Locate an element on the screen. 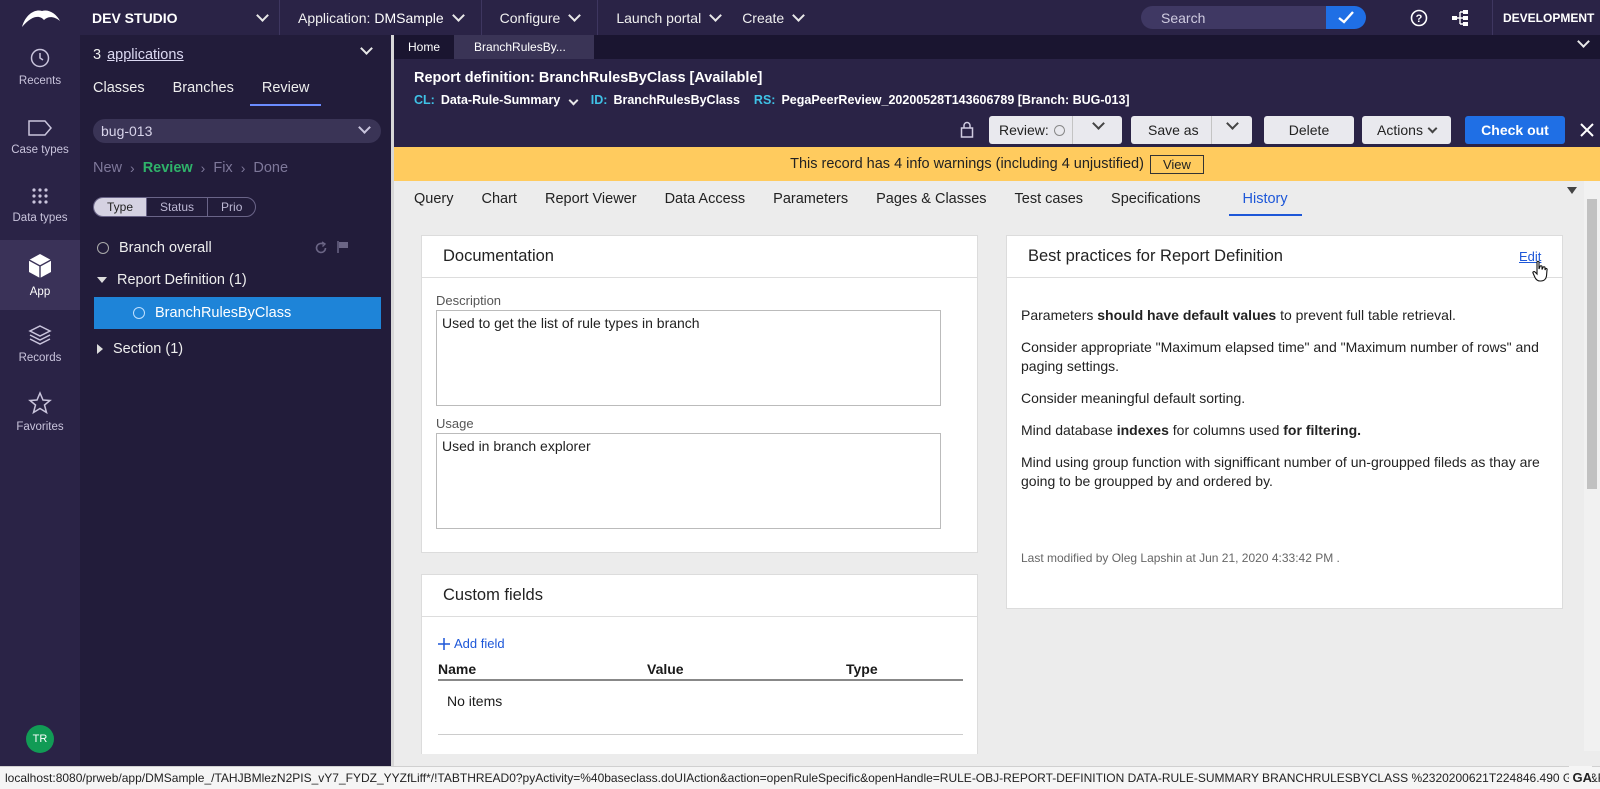 This screenshot has height=789, width=1600. segment-prio: Prio is located at coordinates (231, 207).